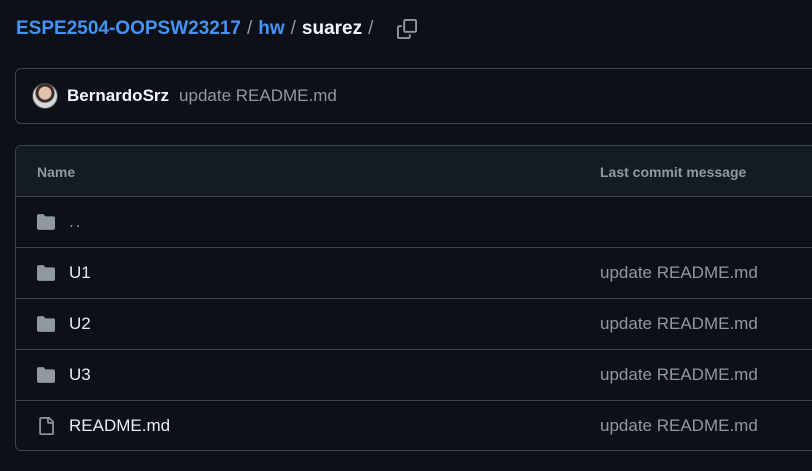  What do you see at coordinates (75, 222) in the screenshot?
I see `parent-directory-link: ..` at bounding box center [75, 222].